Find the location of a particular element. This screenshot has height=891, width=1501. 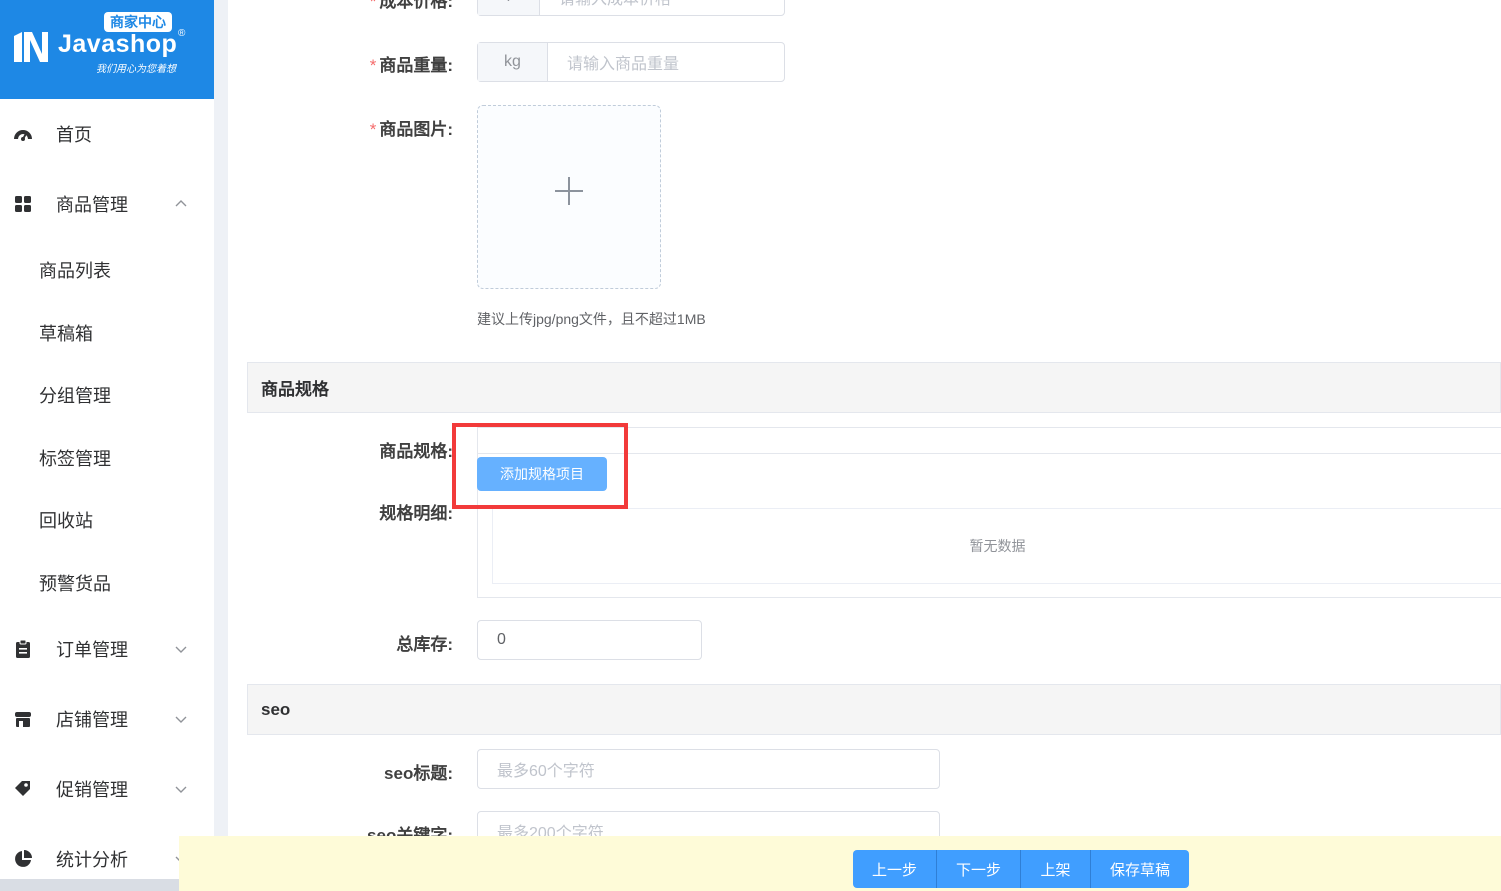

cost-price-input: ¥ 请输入成本价格 is located at coordinates (631, 8).